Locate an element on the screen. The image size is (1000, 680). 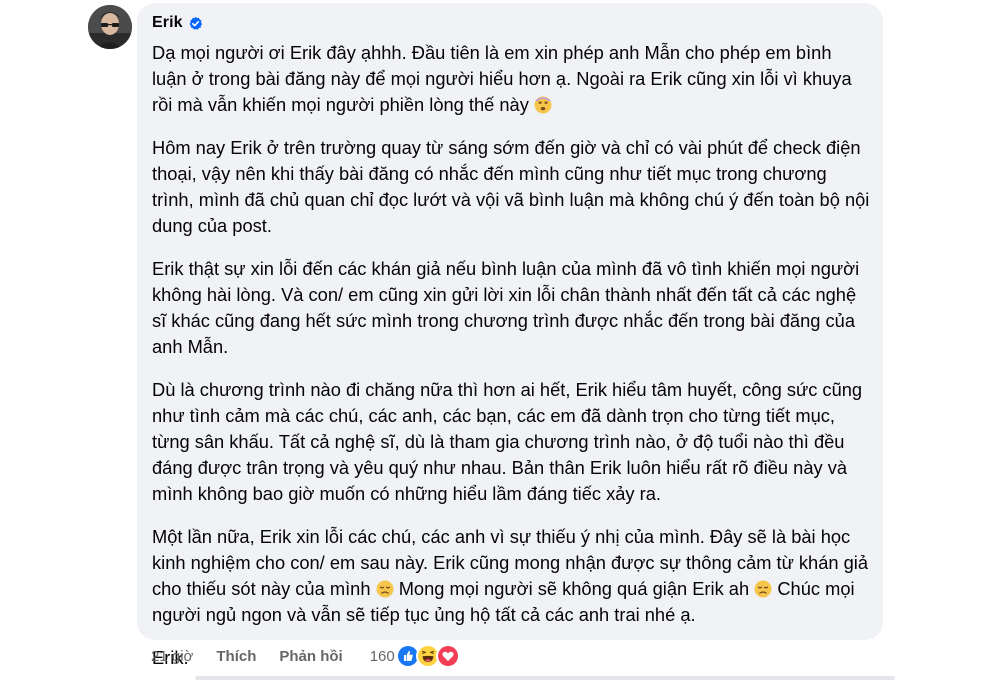
reaction-count: 160 is located at coordinates (382, 656).